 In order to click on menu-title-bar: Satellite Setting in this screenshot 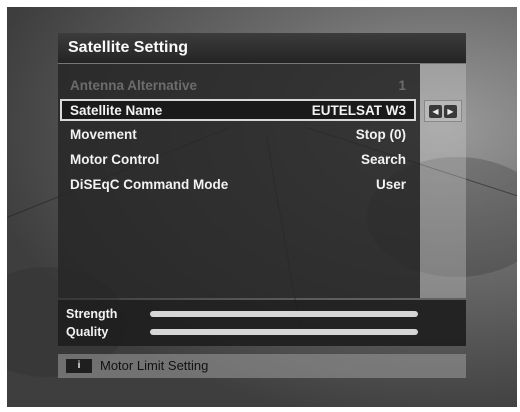, I will do `click(262, 48)`.